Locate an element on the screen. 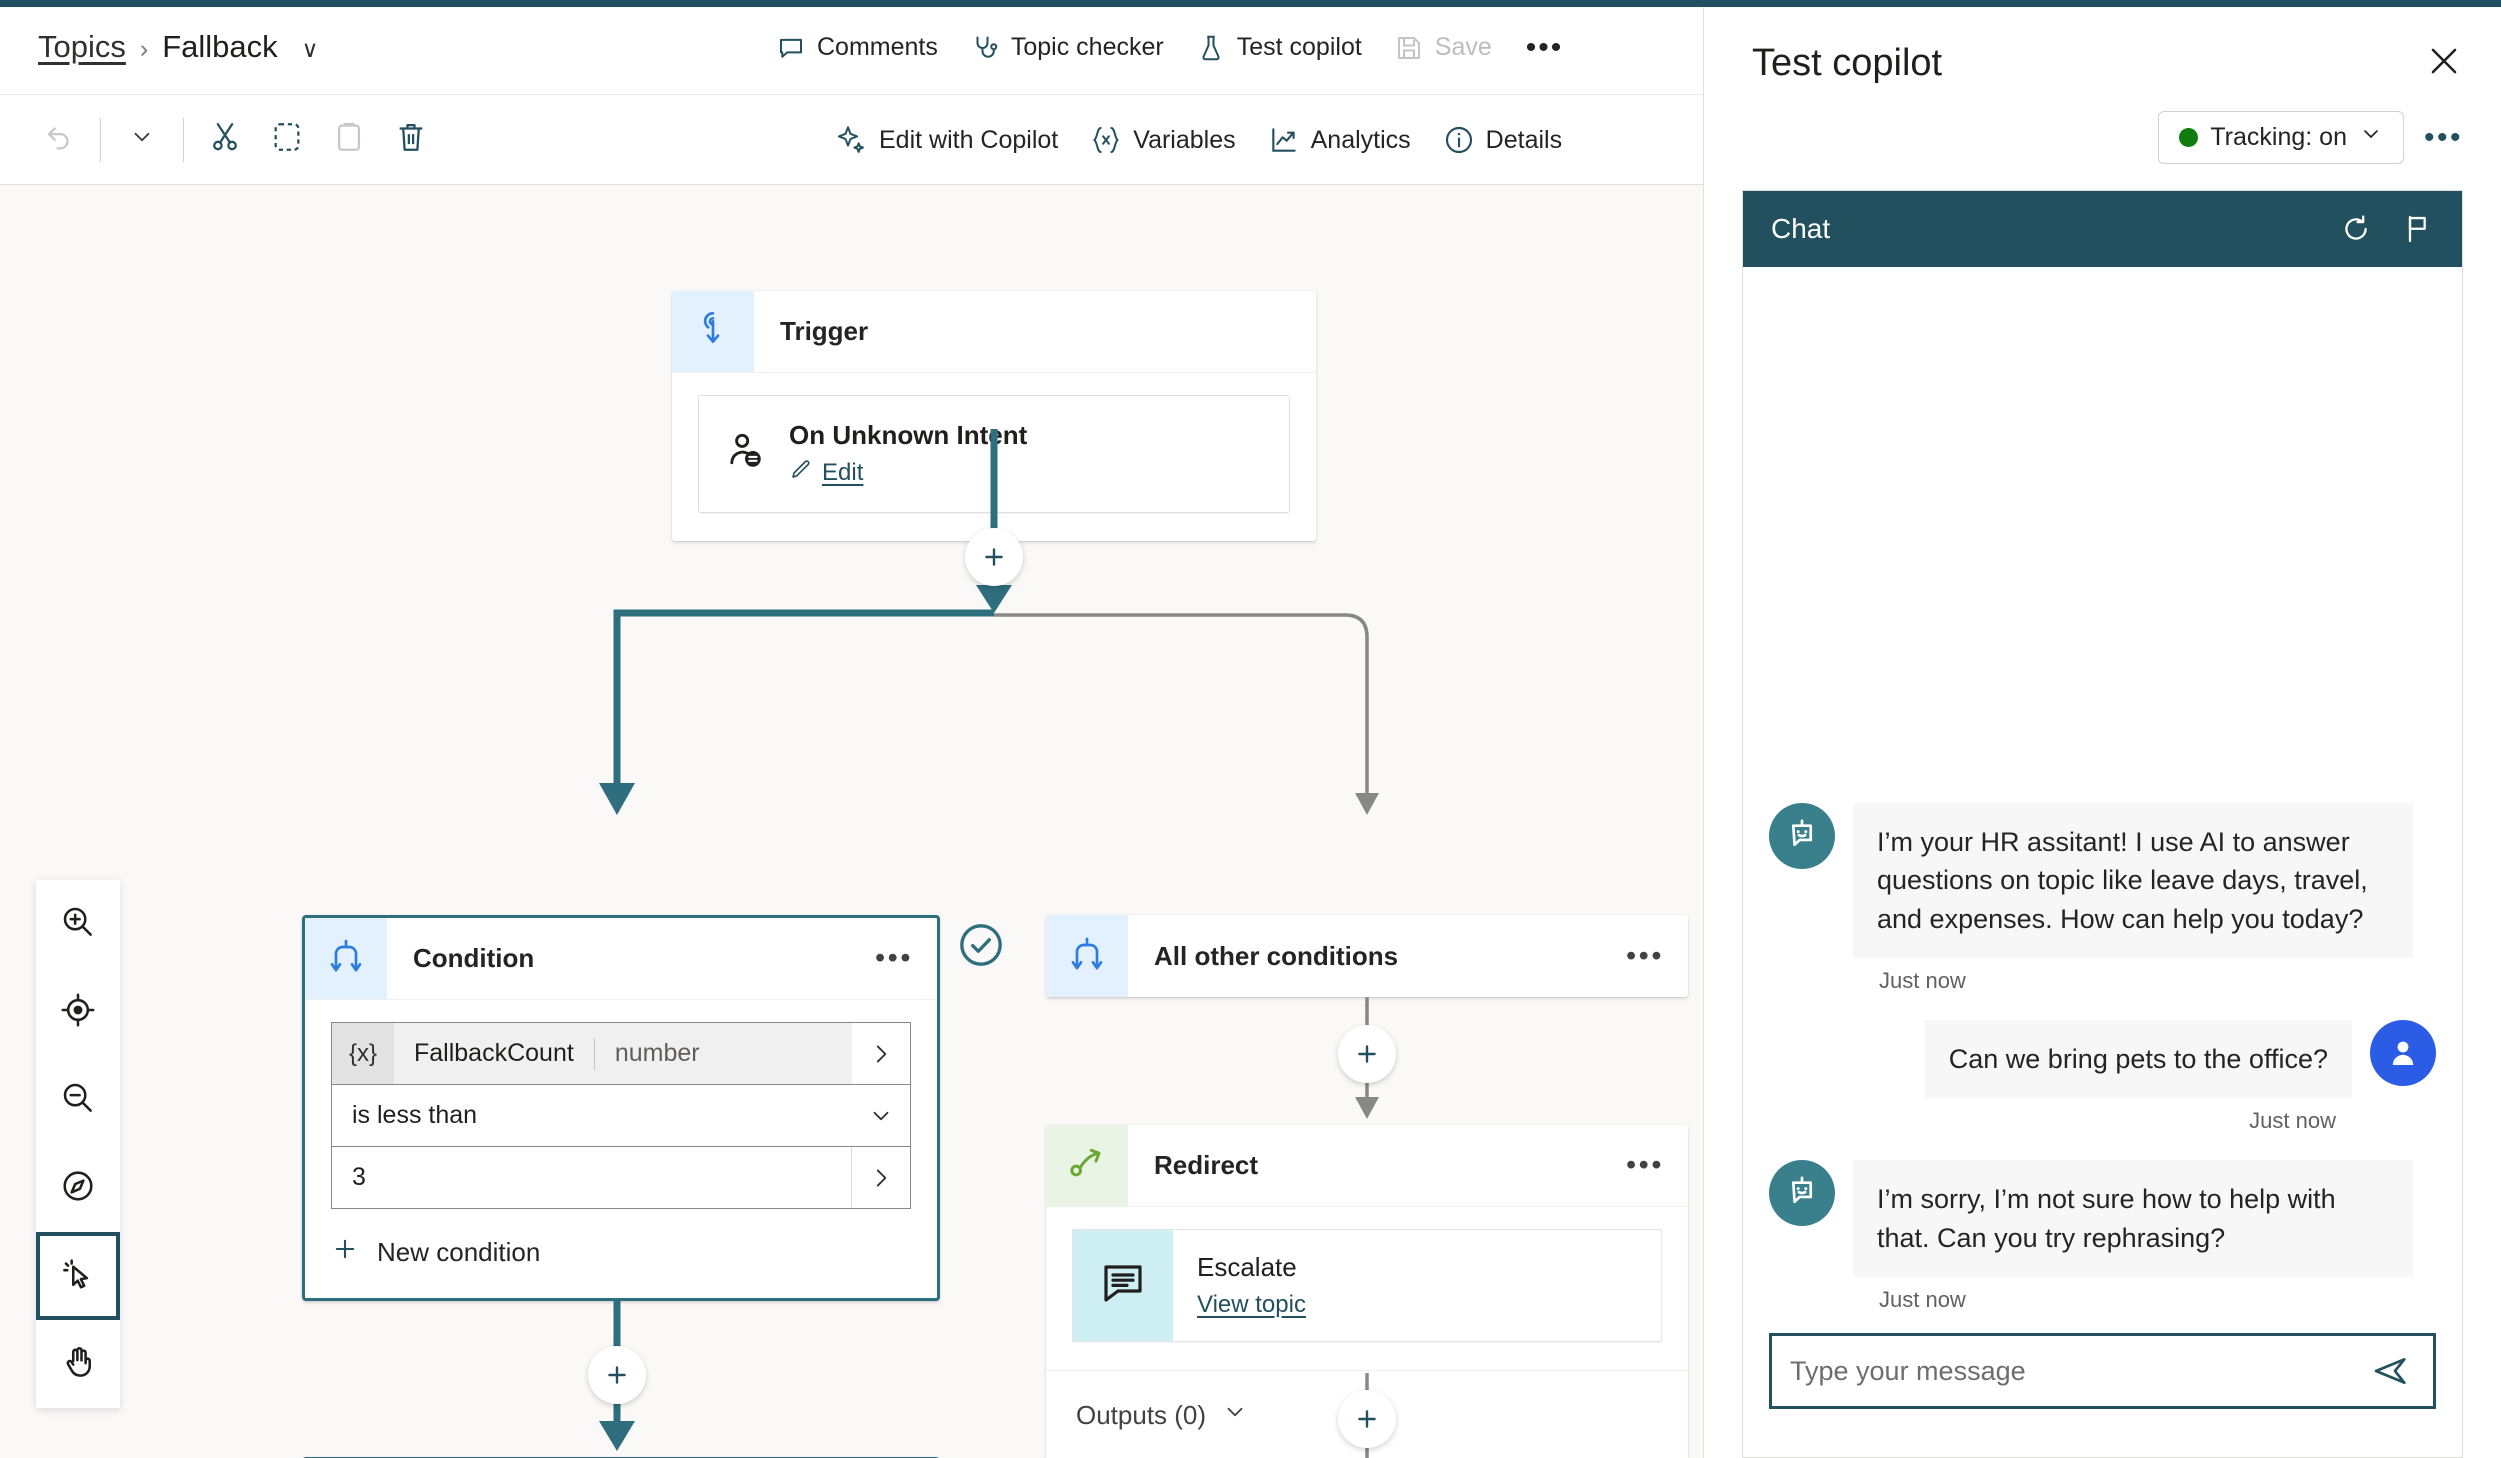 The height and width of the screenshot is (1458, 2501). minimap-button is located at coordinates (78, 1188).